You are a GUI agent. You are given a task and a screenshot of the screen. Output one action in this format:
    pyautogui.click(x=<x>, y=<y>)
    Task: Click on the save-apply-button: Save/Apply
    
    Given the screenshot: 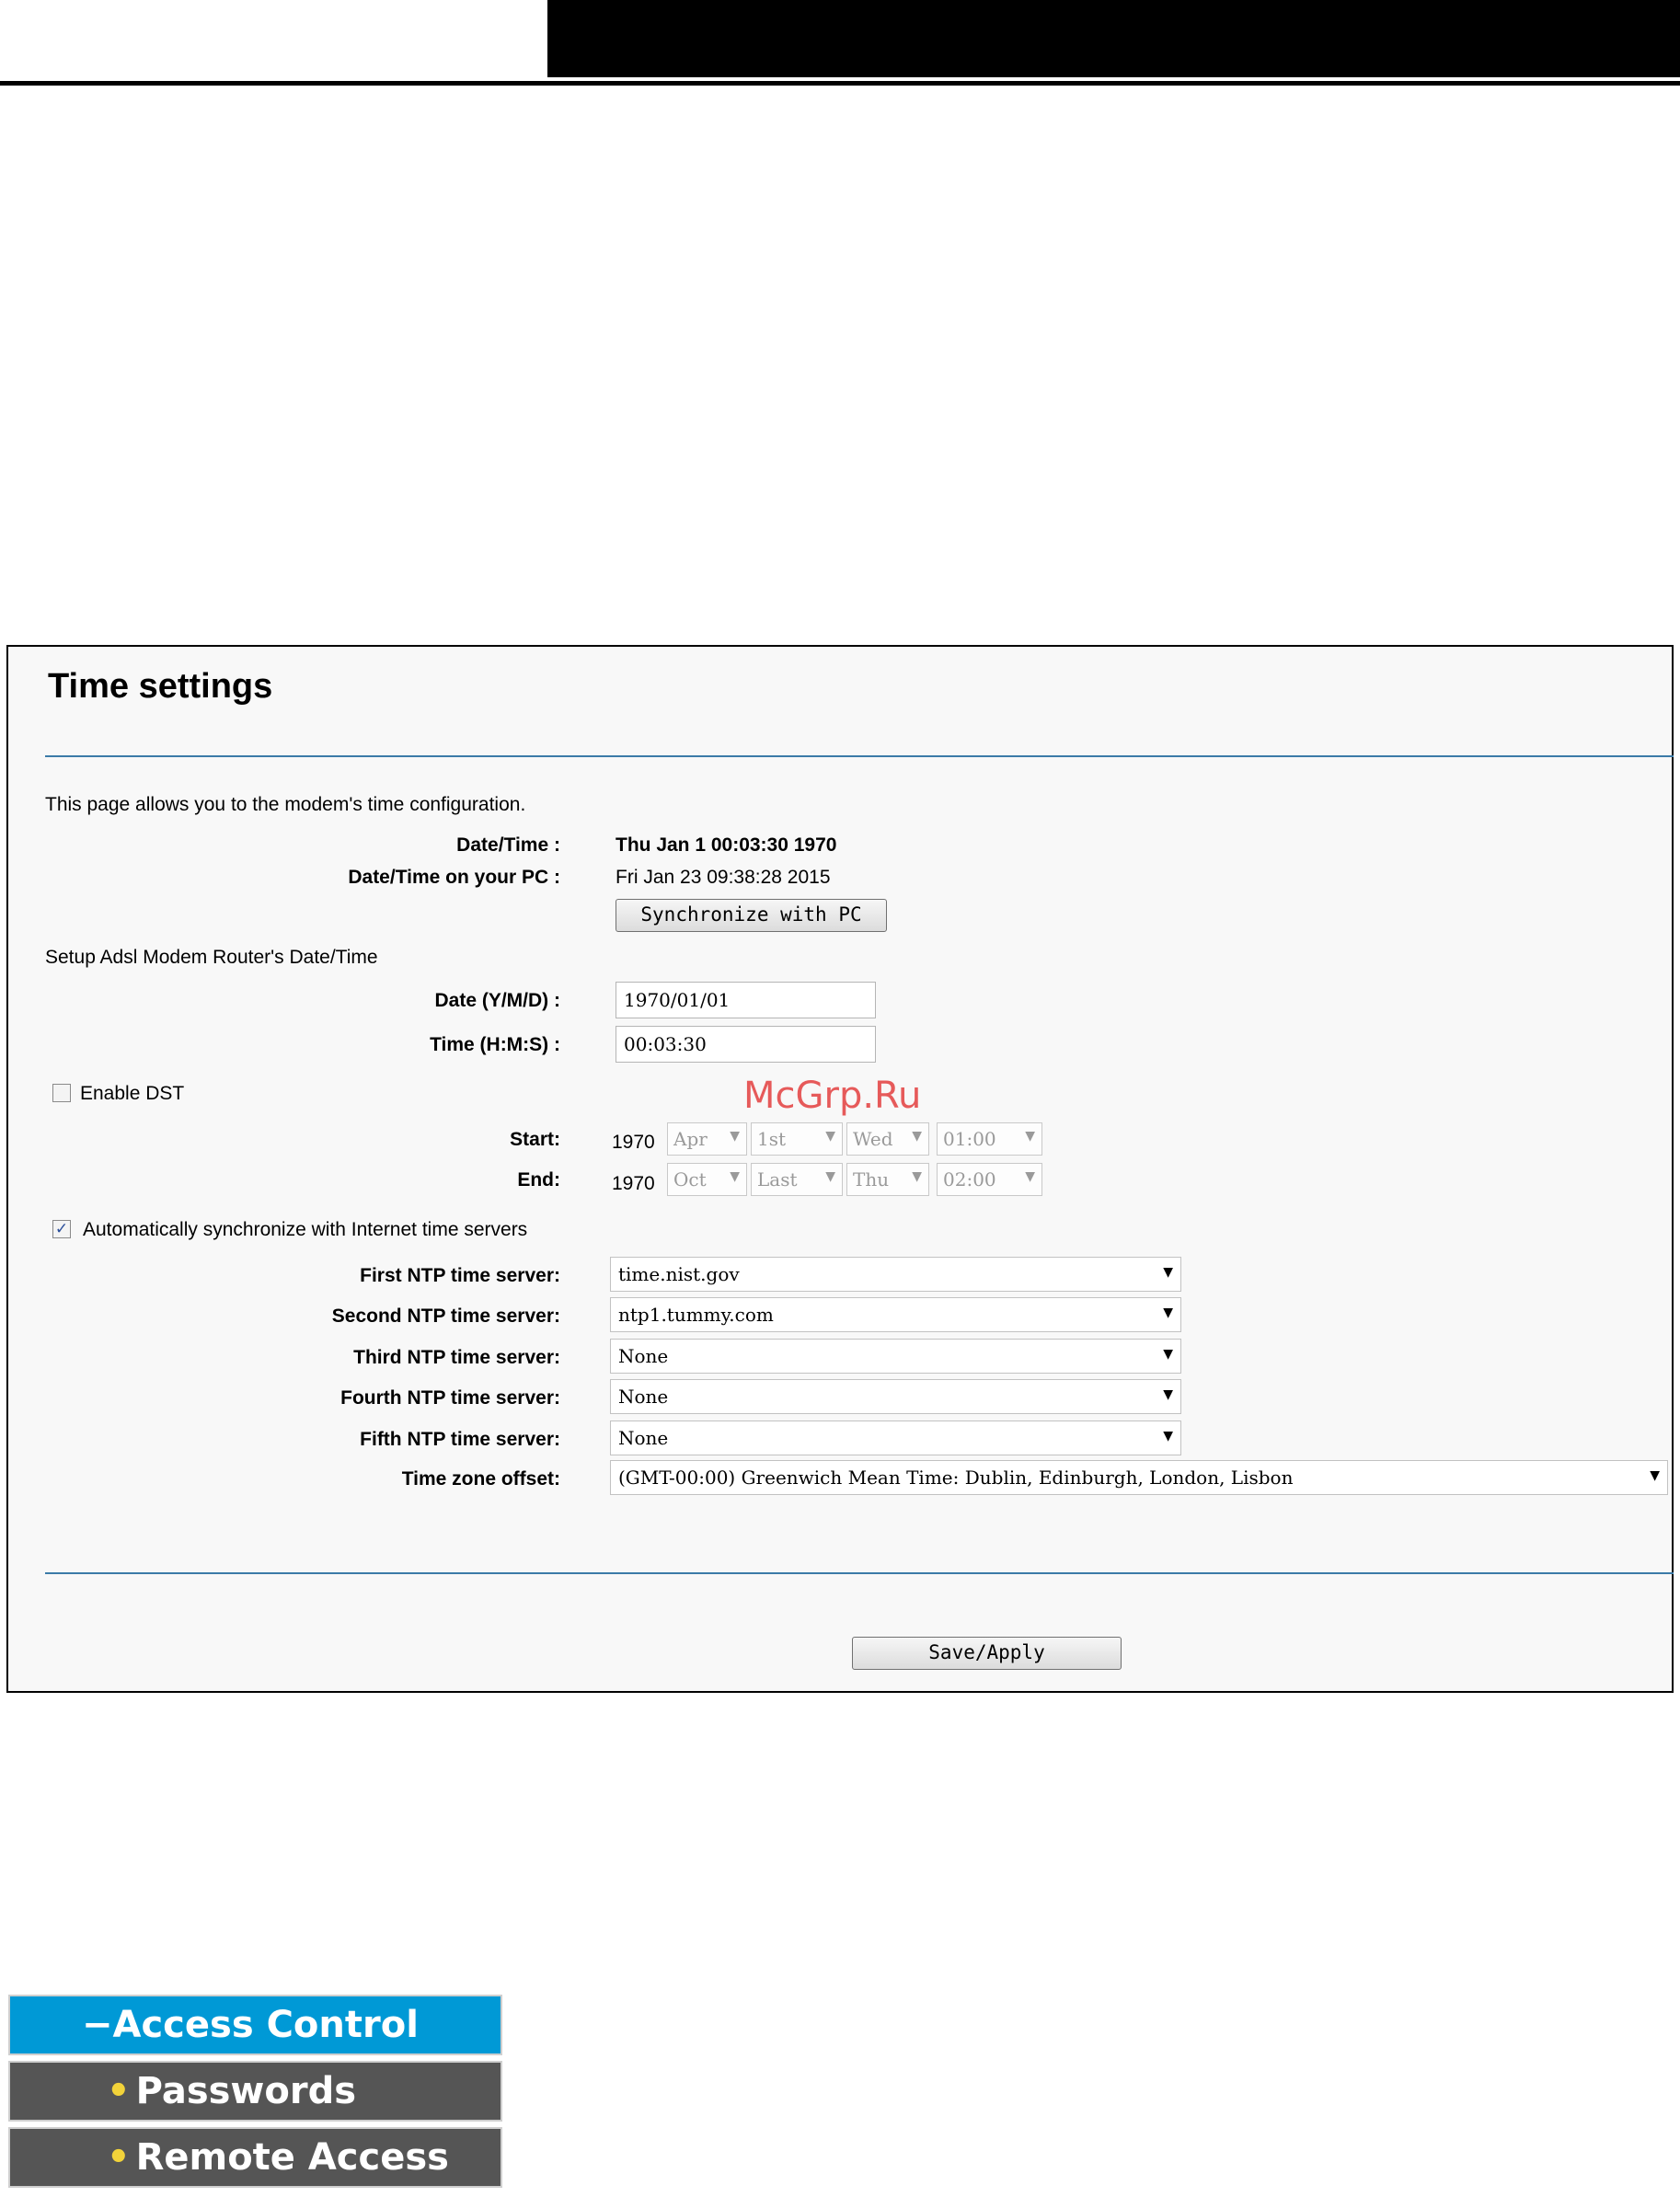 What is the action you would take?
    pyautogui.click(x=987, y=1653)
    